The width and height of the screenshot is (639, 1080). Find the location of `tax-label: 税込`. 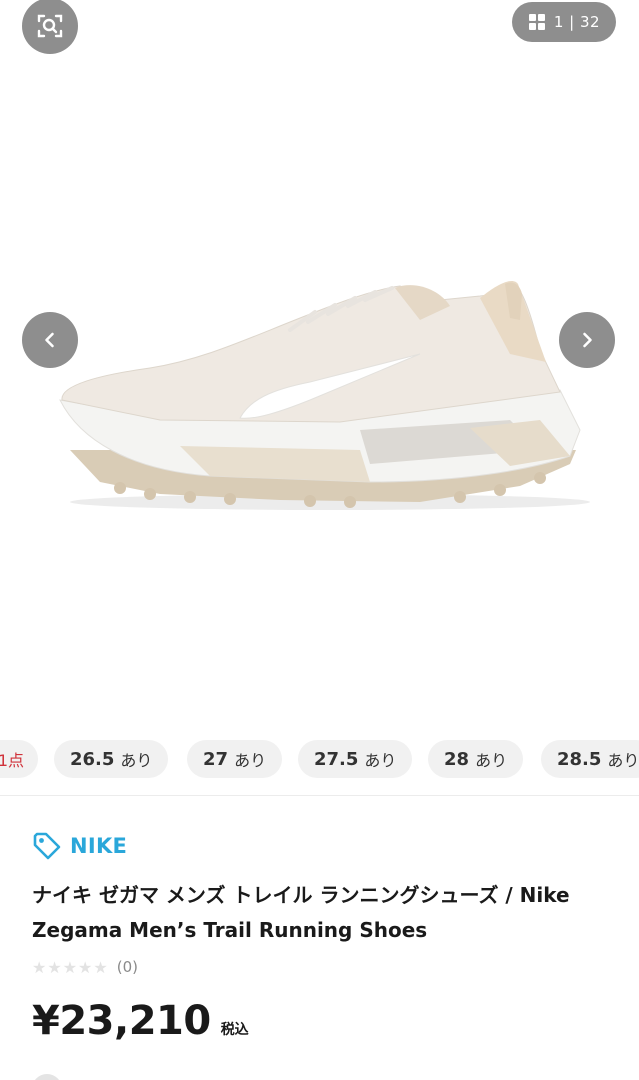

tax-label: 税込 is located at coordinates (234, 1030).